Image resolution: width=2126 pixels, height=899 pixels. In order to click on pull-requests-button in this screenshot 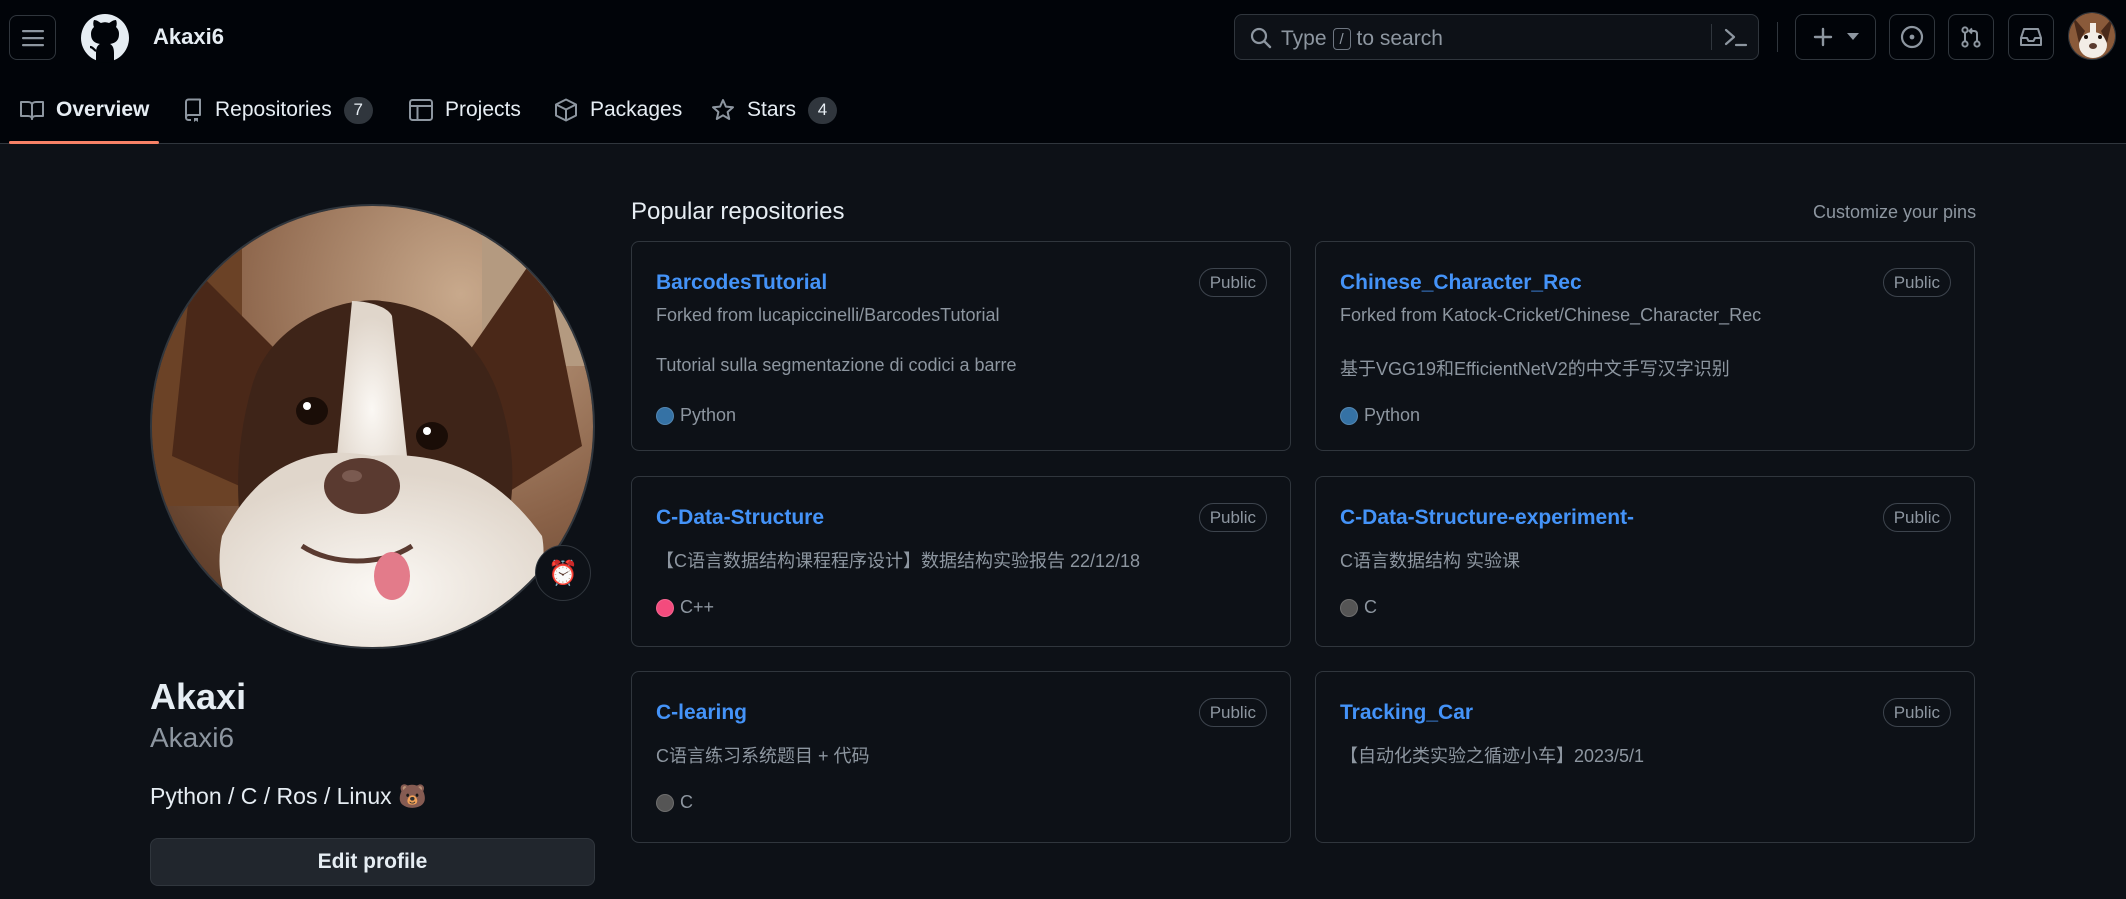, I will do `click(1971, 37)`.